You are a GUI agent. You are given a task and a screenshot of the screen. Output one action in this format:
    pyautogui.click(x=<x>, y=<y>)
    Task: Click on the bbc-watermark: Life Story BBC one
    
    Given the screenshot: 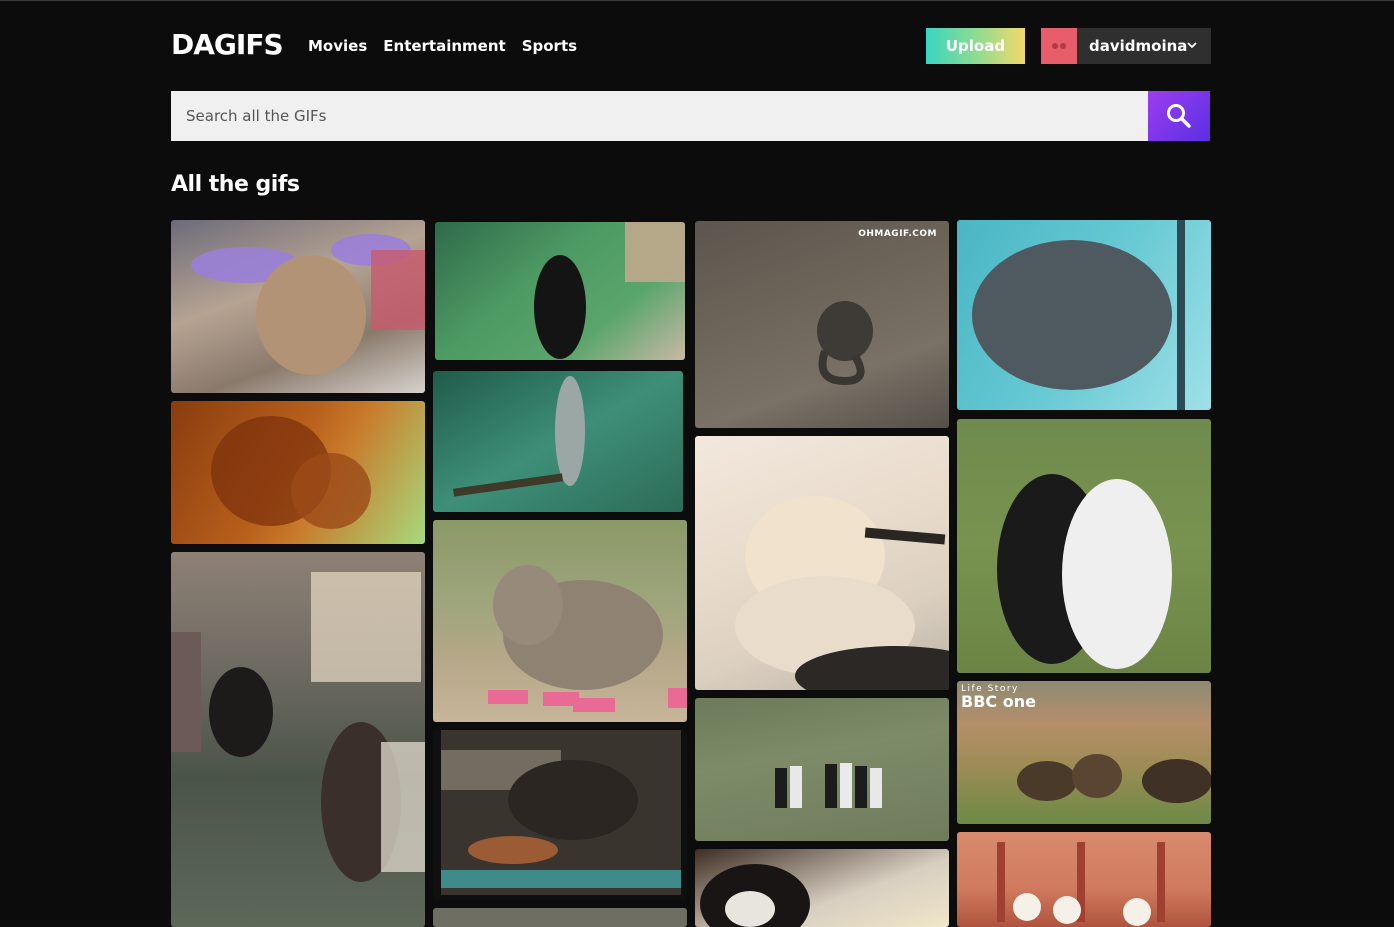 What is the action you would take?
    pyautogui.click(x=998, y=697)
    